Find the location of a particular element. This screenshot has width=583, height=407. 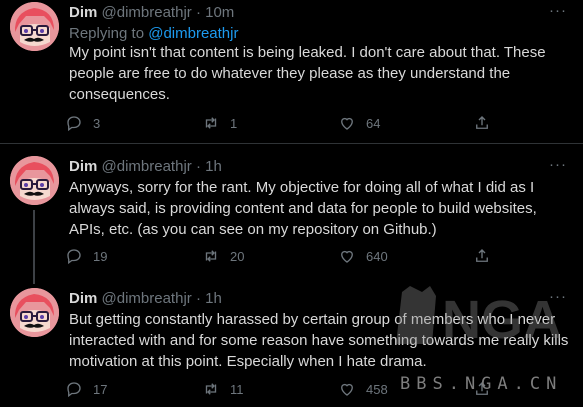

retweet-count: 1 is located at coordinates (234, 123).